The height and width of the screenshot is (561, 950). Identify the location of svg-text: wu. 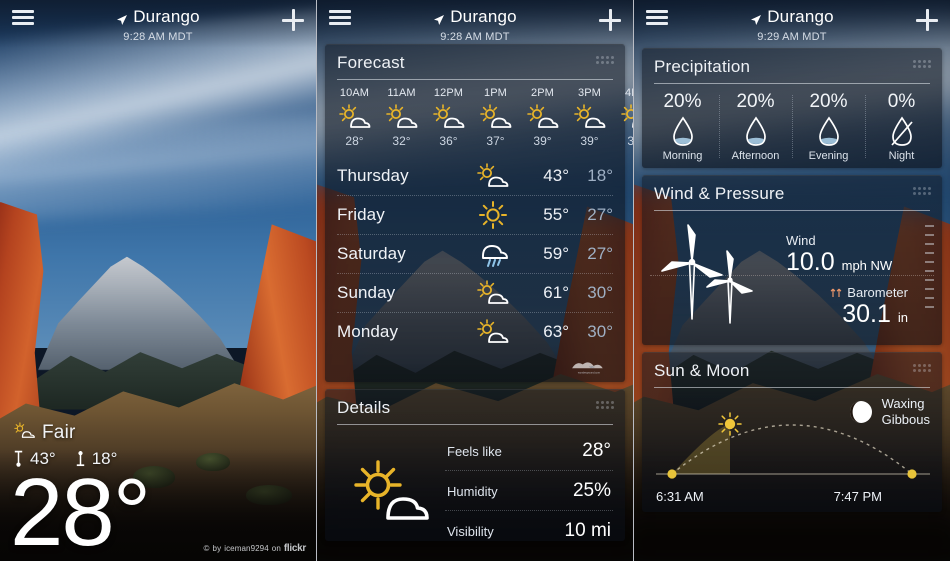
(592, 367).